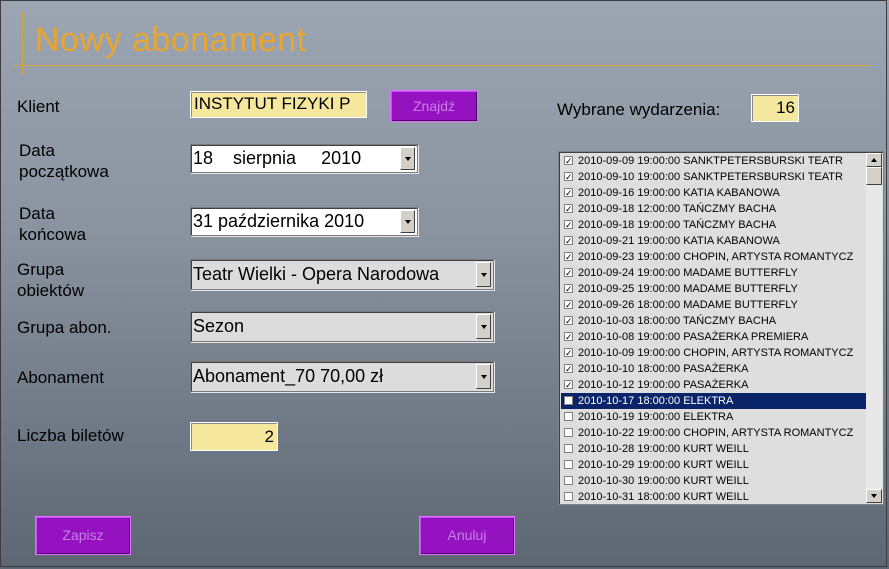  Describe the element at coordinates (37, 150) in the screenshot. I see `start-date-label-line1: Data` at that location.